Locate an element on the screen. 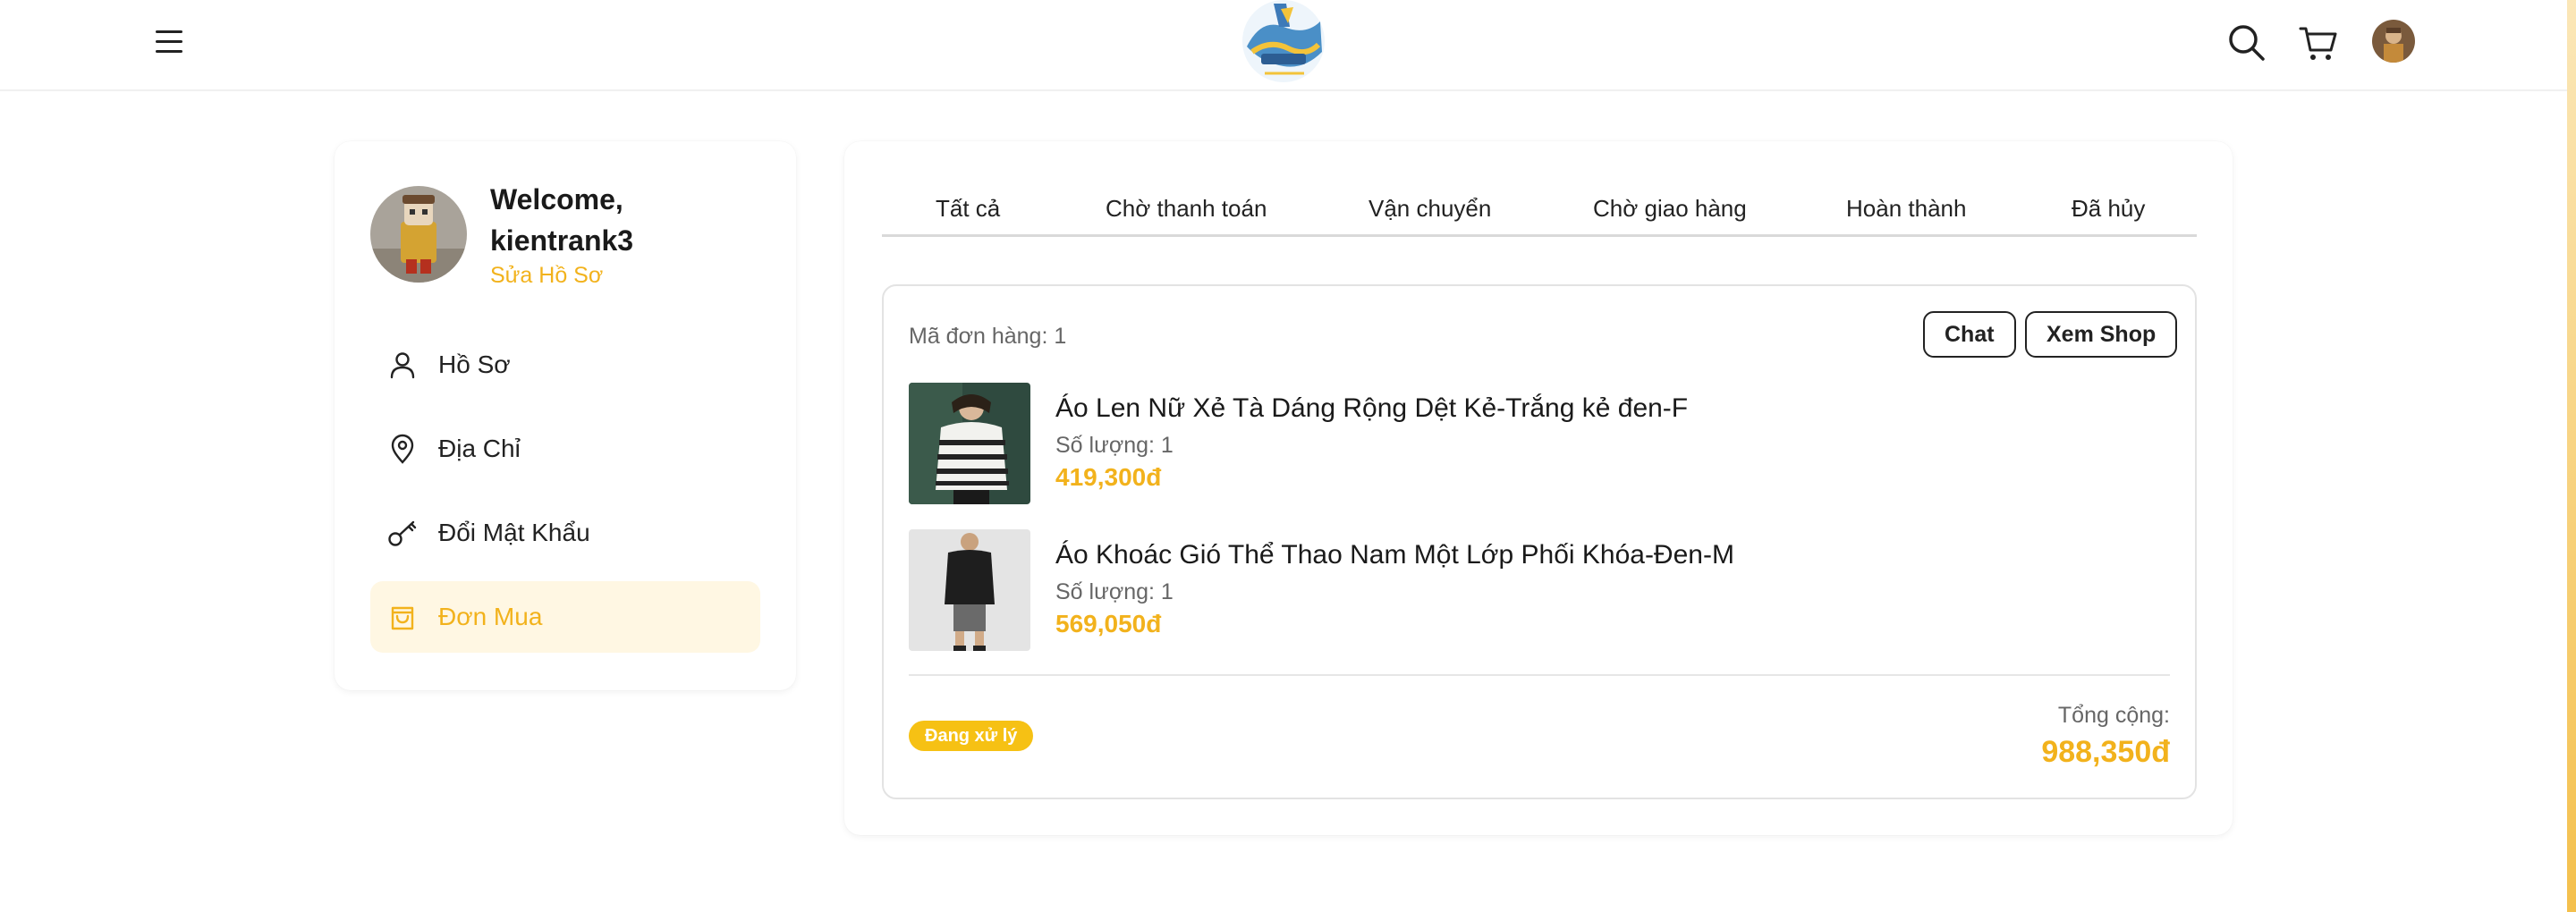  sidebar-item-label: Đơn Mua is located at coordinates (490, 616).